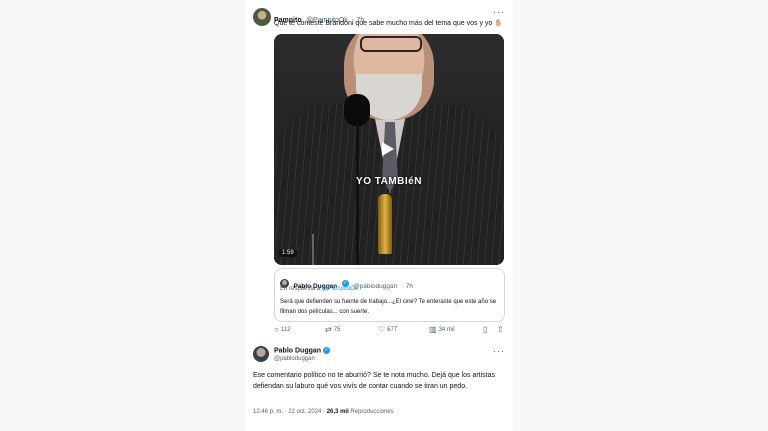 The height and width of the screenshot is (431, 768). What do you see at coordinates (389, 181) in the screenshot?
I see `video-caption: YO TAMBIéN` at bounding box center [389, 181].